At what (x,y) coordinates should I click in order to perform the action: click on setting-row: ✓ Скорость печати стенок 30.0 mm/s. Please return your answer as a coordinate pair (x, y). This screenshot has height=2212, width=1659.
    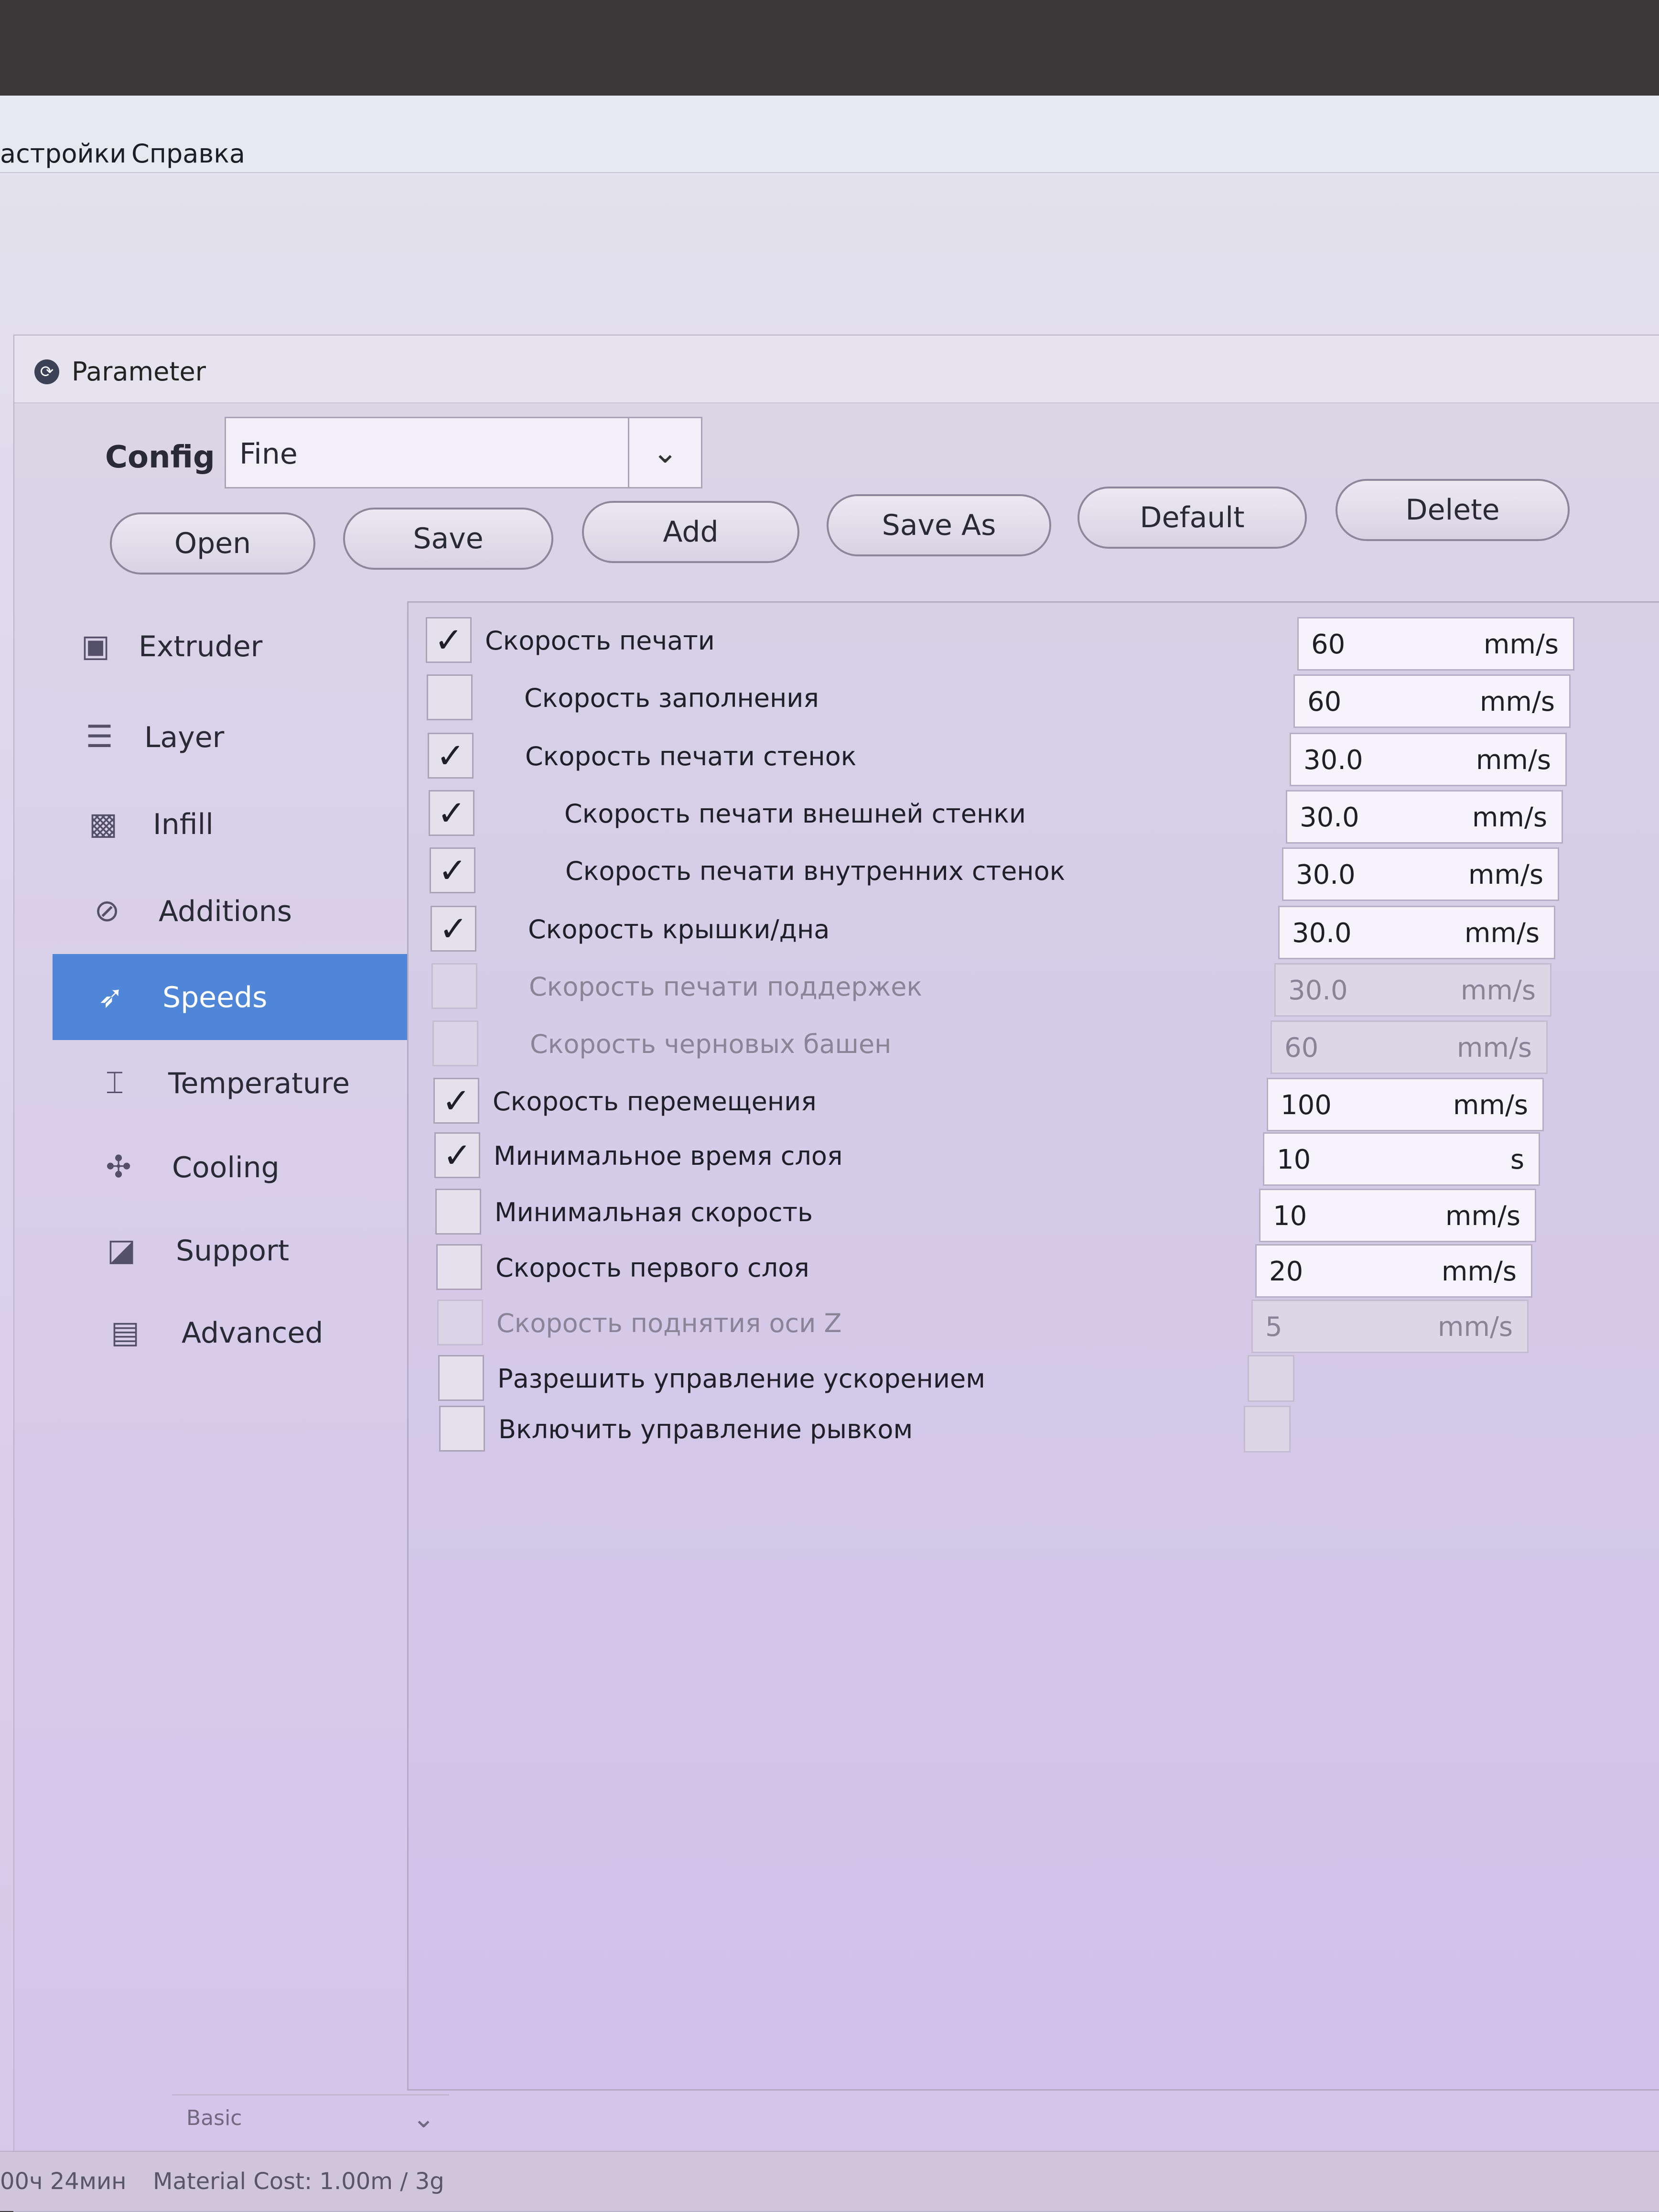
    Looking at the image, I should click on (1034, 760).